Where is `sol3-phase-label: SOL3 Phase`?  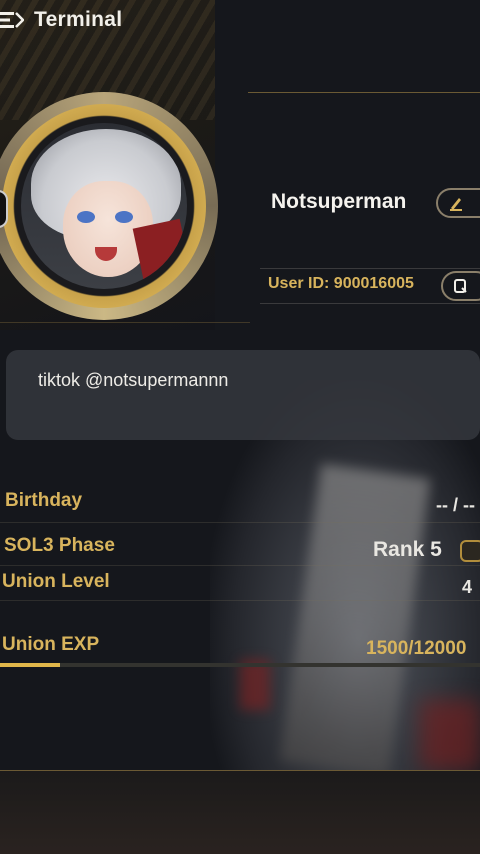 sol3-phase-label: SOL3 Phase is located at coordinates (59, 545).